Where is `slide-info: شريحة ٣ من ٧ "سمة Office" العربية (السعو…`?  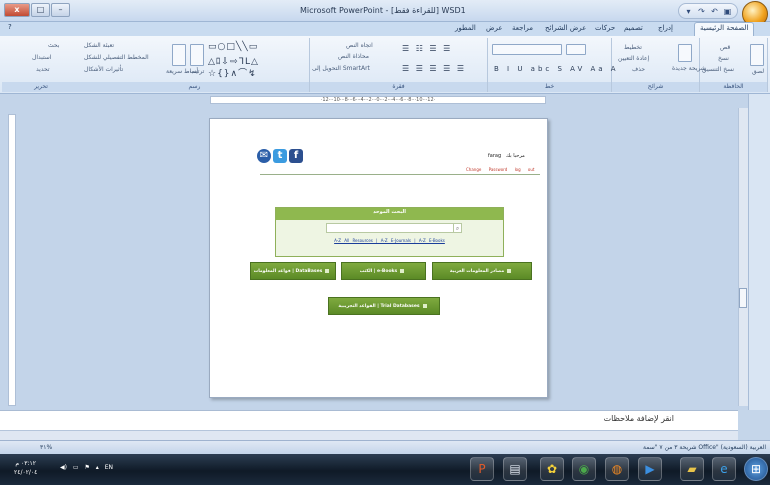 slide-info: شريحة ٣ من ٧ "سمة Office" العربية (السعو… is located at coordinates (704, 447).